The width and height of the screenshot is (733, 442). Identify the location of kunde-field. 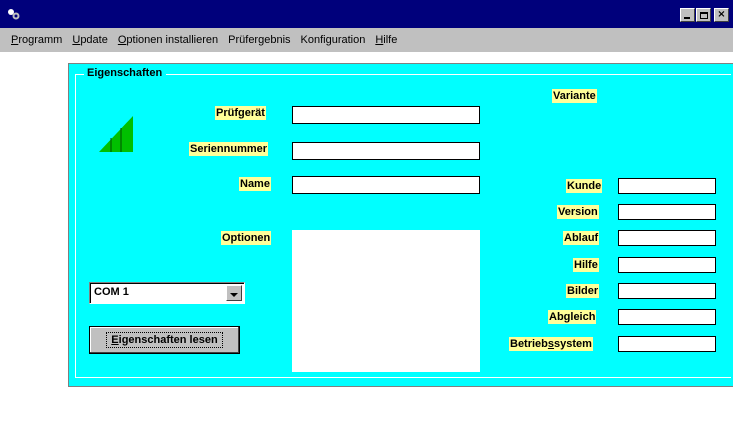
(667, 186).